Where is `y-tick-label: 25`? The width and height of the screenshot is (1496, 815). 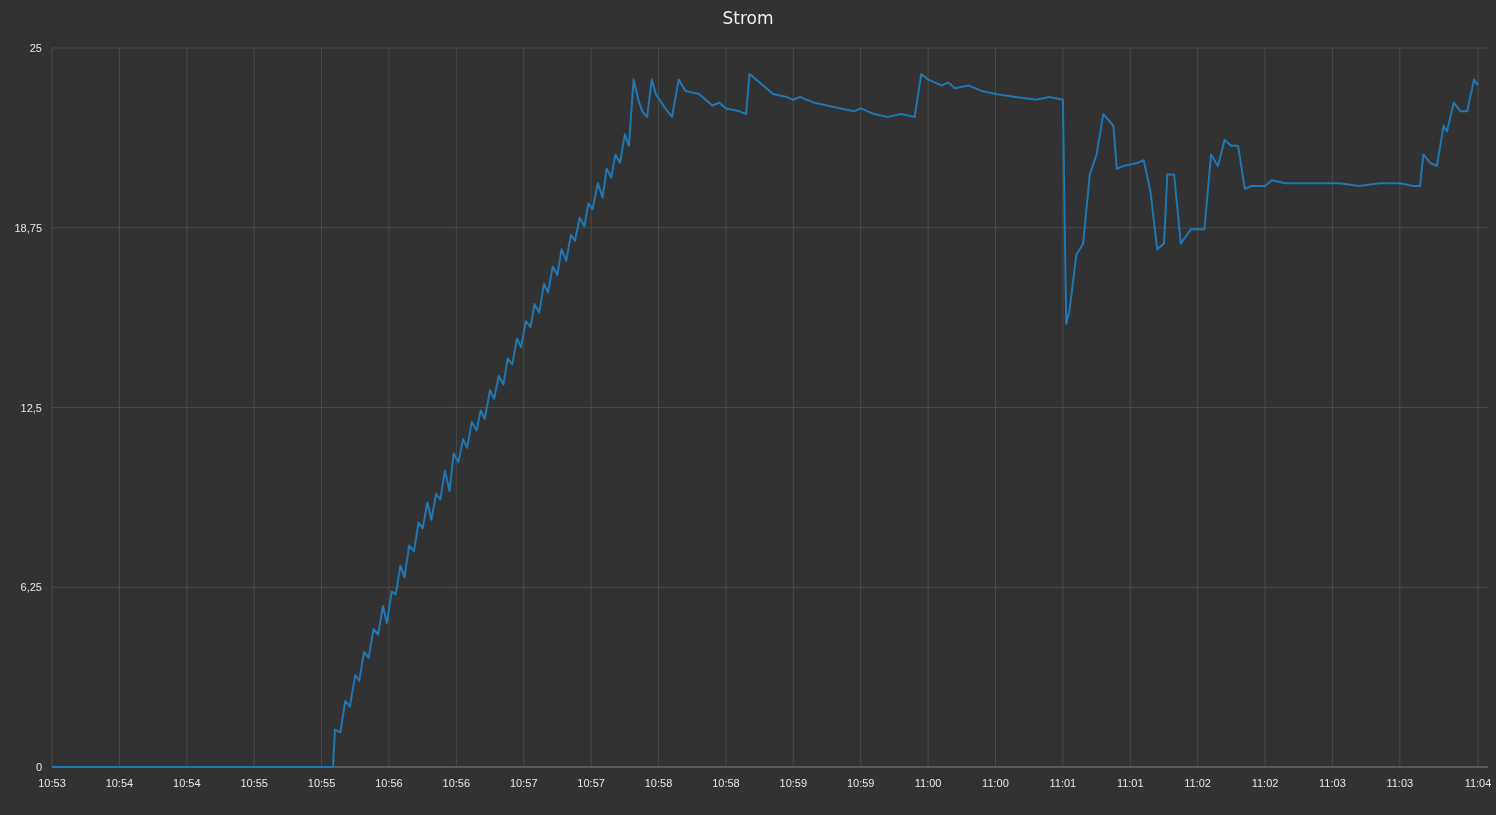 y-tick-label: 25 is located at coordinates (35, 48).